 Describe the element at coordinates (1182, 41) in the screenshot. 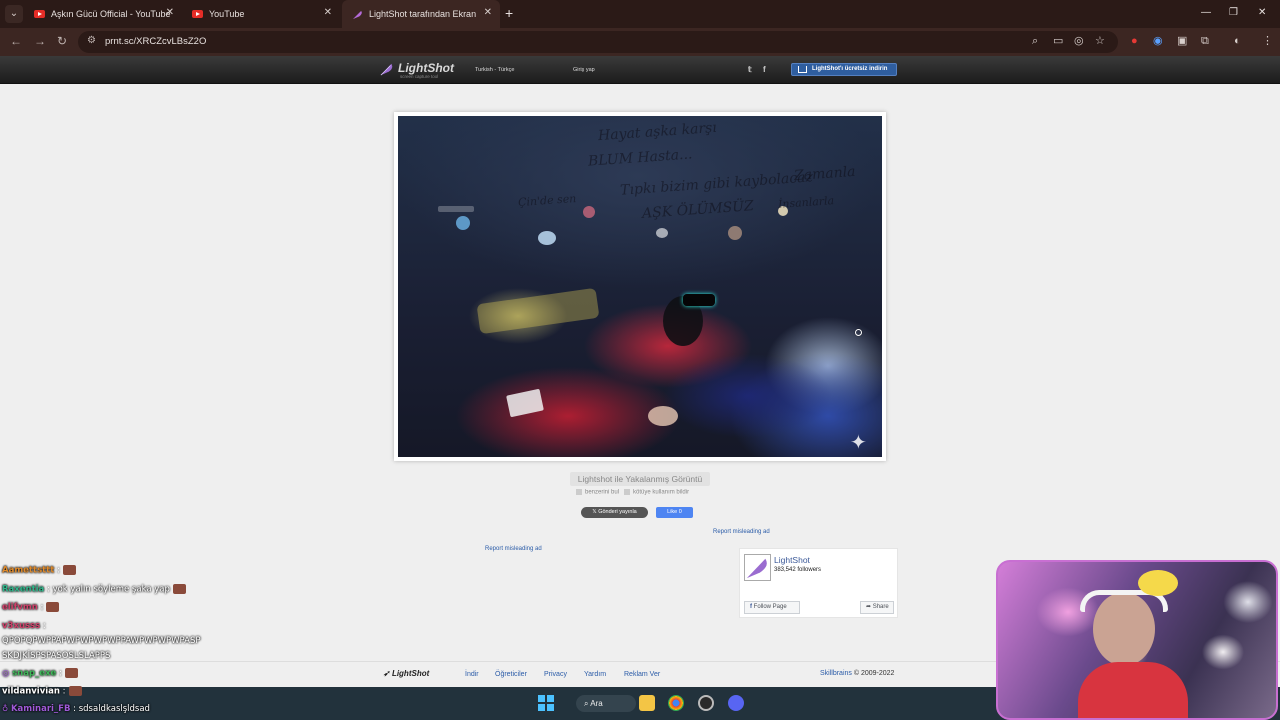

I see `extension-icon: ▣` at that location.